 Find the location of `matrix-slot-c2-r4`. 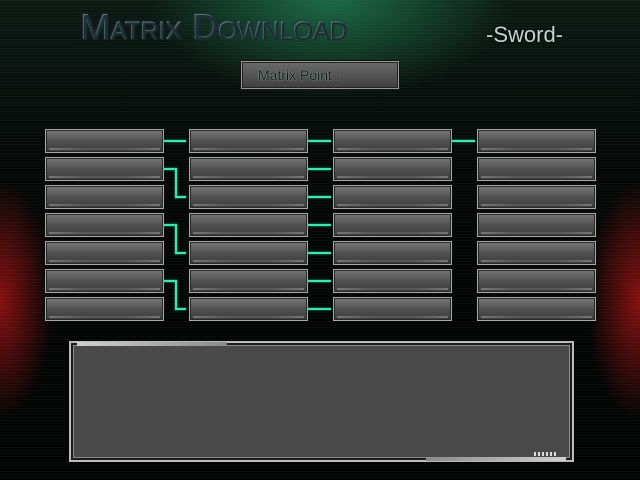

matrix-slot-c2-r4 is located at coordinates (248, 225).